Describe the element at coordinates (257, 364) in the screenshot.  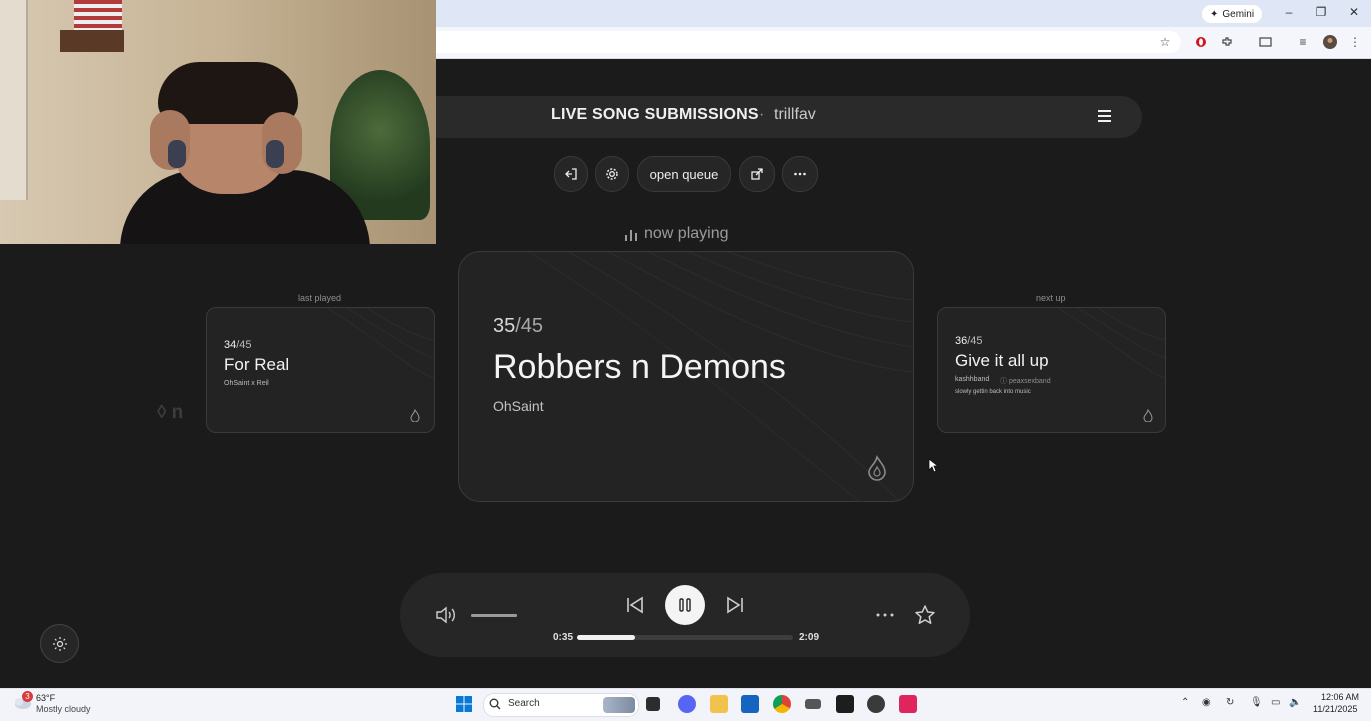
I see `last-played-title: For Real` at that location.